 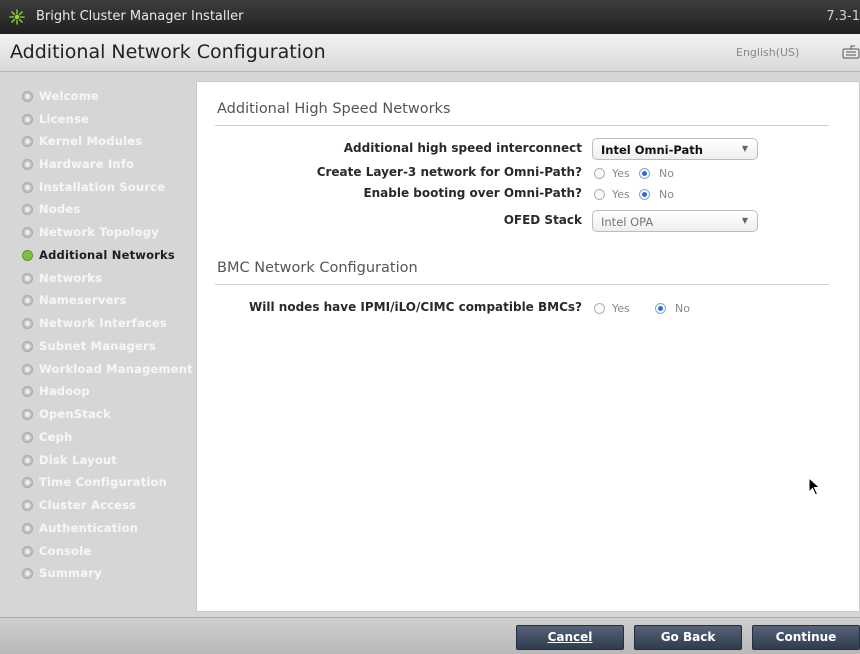 What do you see at coordinates (75, 414) in the screenshot?
I see `step-label: OpenStack` at bounding box center [75, 414].